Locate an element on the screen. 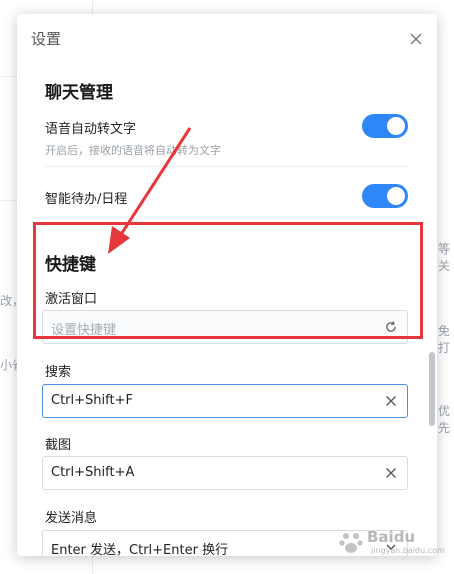  shortcut-section-title: 快捷键 is located at coordinates (70, 265).